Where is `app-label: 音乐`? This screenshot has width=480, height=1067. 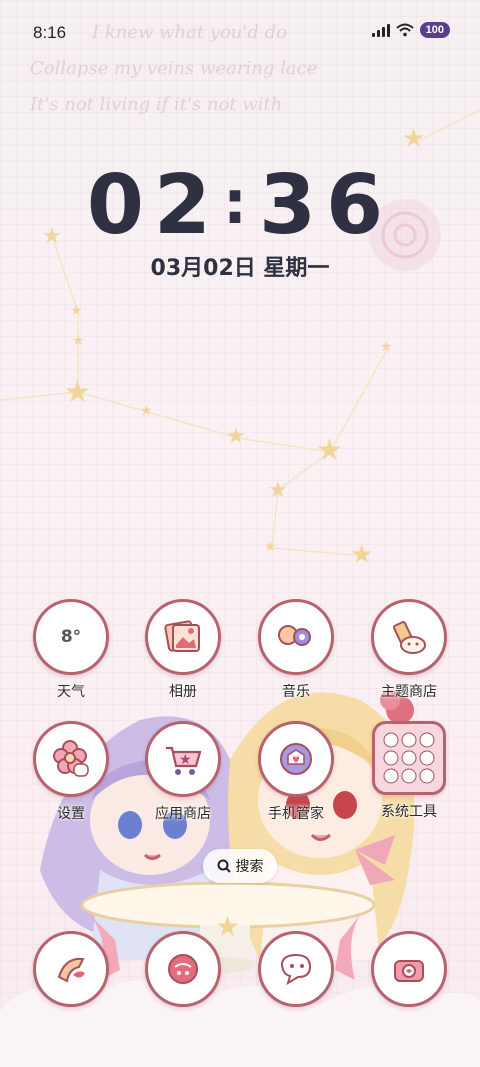 app-label: 音乐 is located at coordinates (296, 692).